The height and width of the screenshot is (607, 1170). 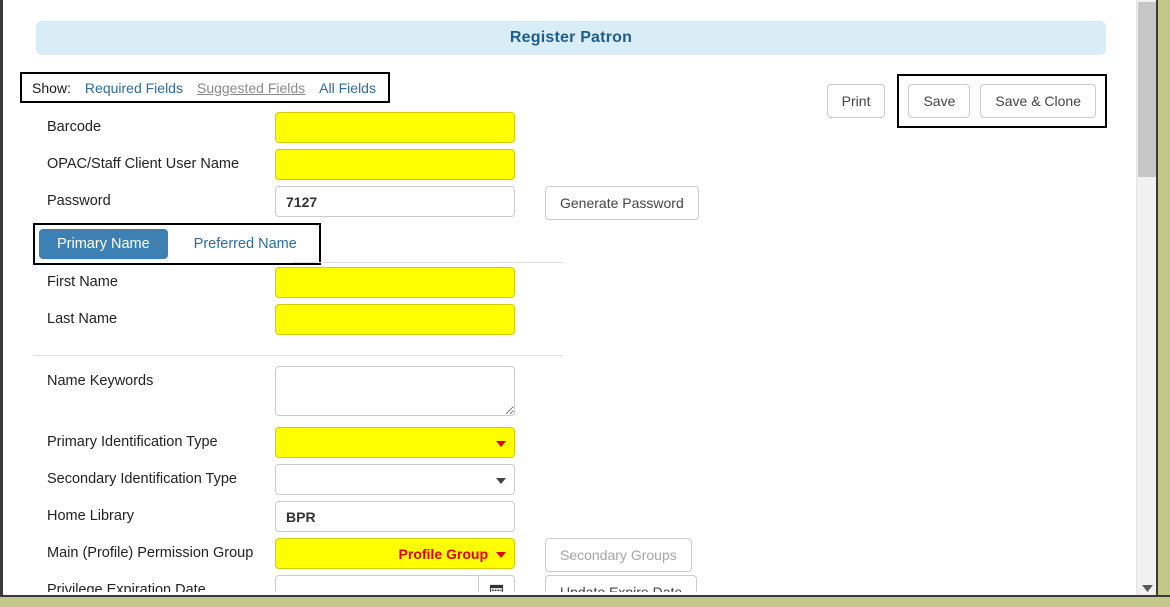 I want to click on tab-primary-name: Primary Name, so click(x=103, y=244).